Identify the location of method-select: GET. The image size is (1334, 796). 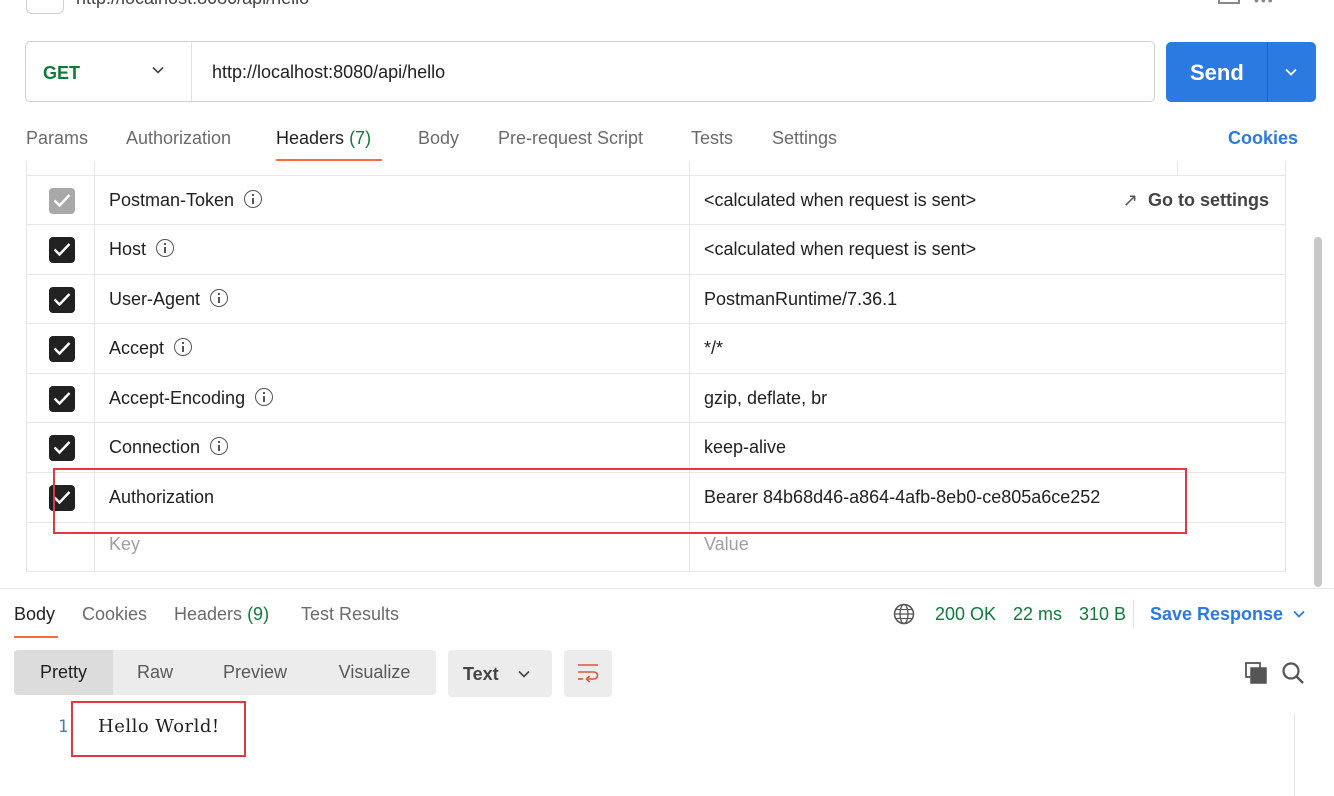
(109, 71).